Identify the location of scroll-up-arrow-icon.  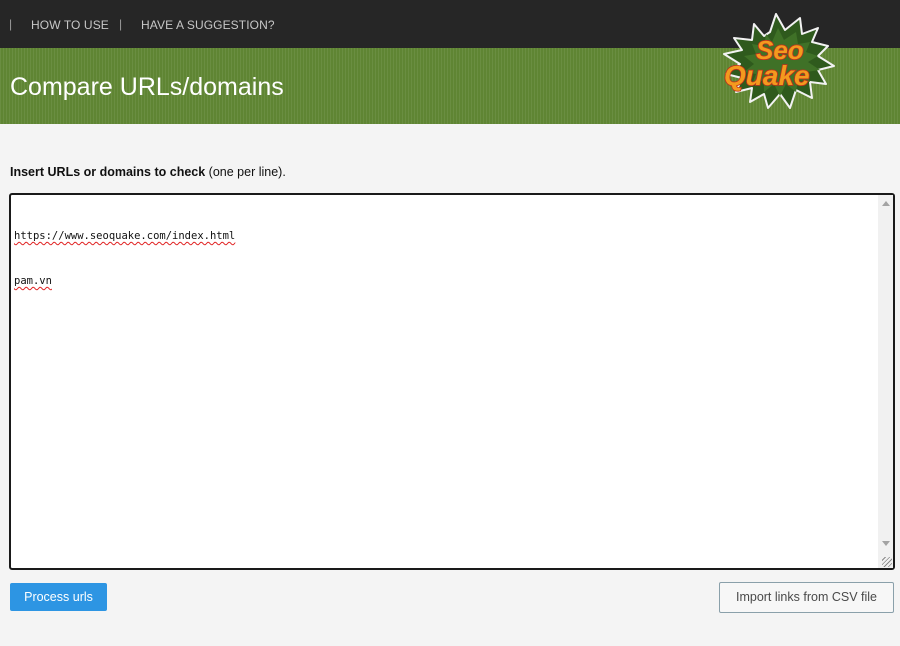
(886, 203).